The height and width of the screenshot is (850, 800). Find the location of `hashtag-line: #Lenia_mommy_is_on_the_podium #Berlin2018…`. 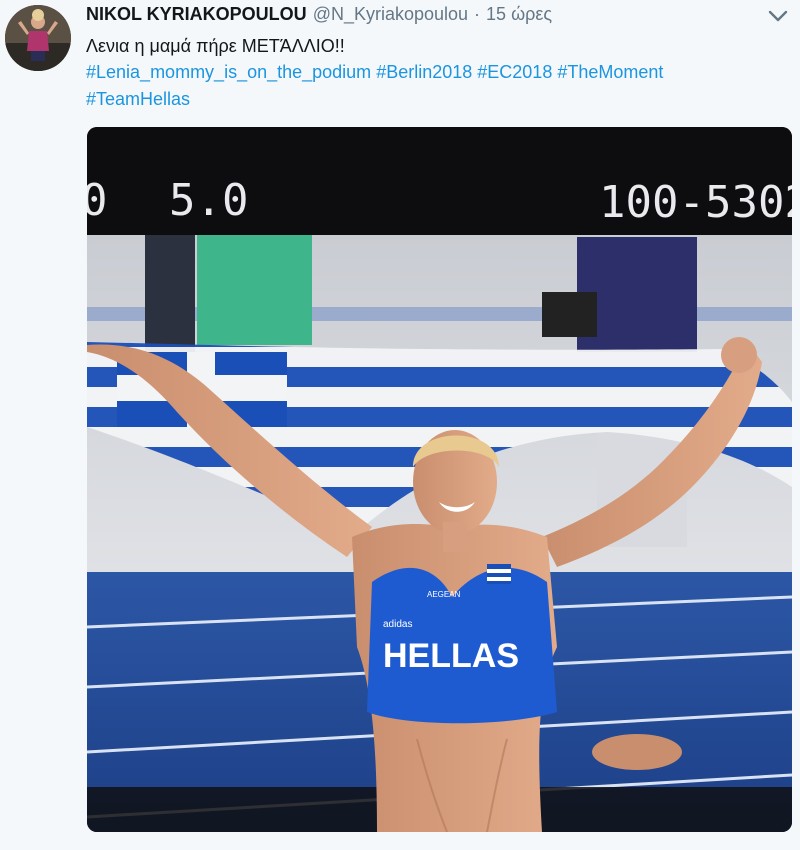

hashtag-line: #Lenia_mommy_is_on_the_podium #Berlin2018… is located at coordinates (377, 72).